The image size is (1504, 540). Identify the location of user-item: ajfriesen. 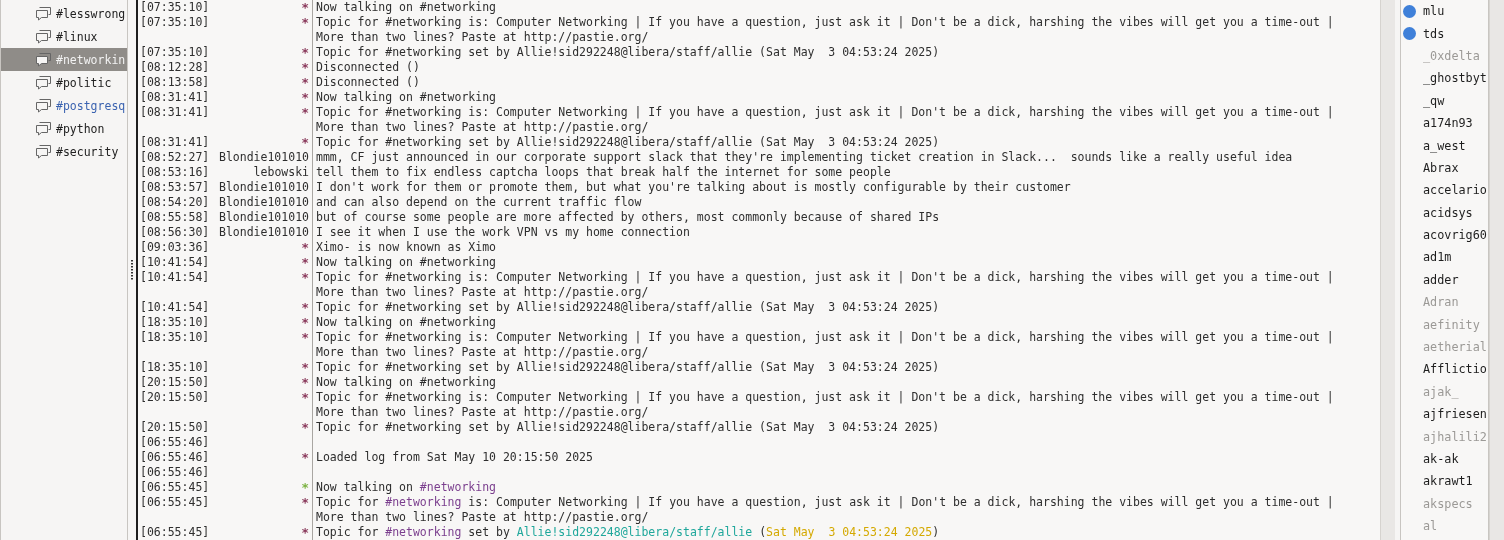
(1444, 414).